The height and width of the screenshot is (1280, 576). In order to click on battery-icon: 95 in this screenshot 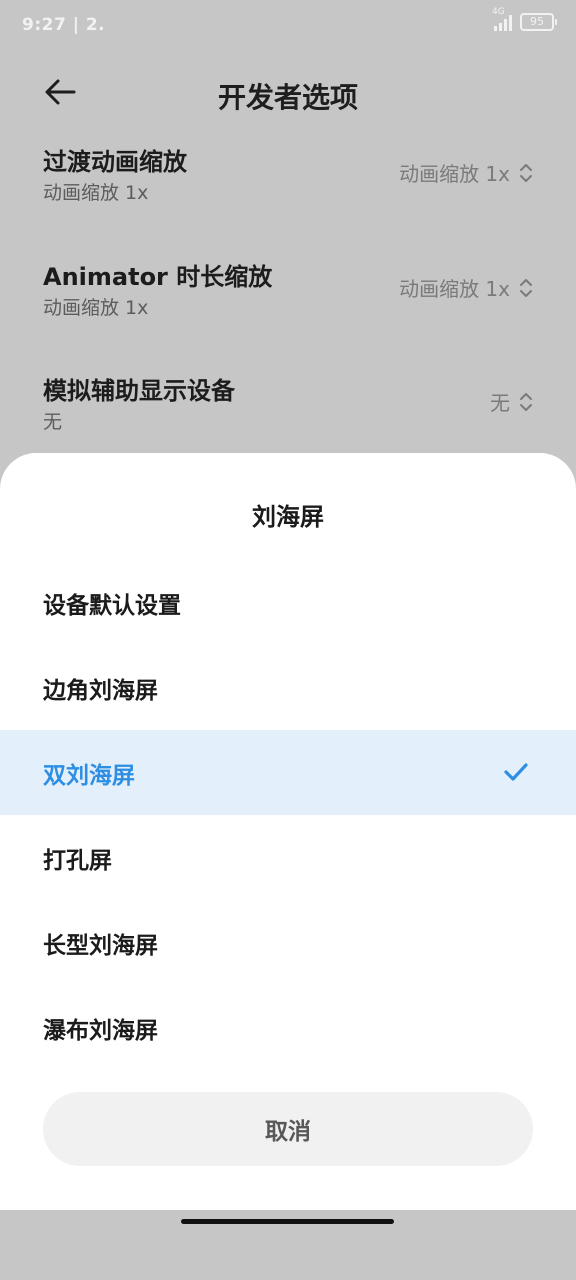, I will do `click(538, 22)`.